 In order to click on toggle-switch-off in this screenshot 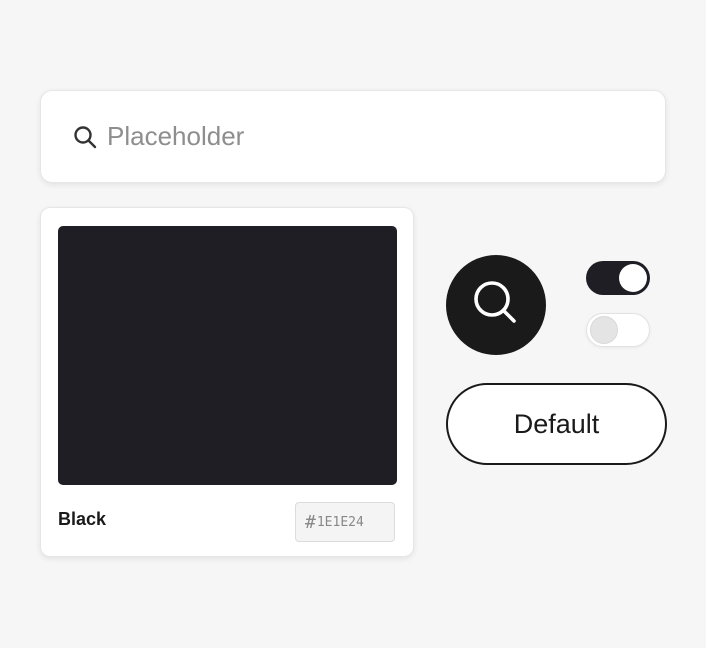, I will do `click(618, 330)`.